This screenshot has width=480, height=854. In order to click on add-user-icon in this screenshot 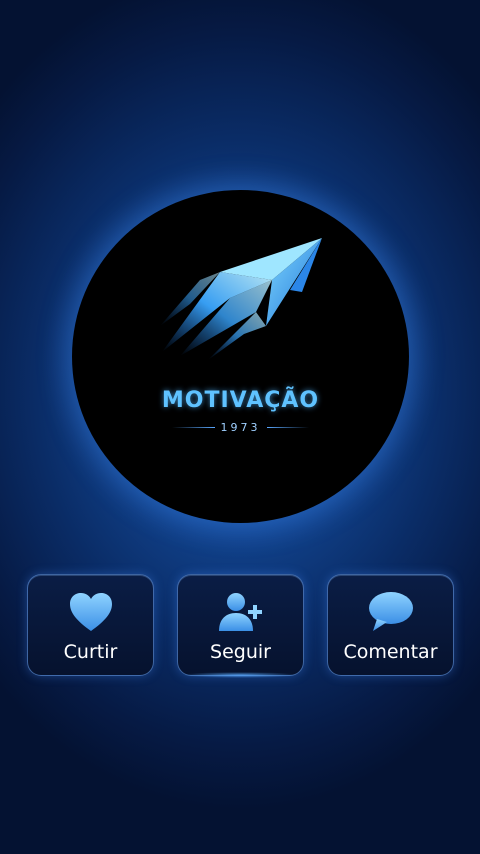, I will do `click(240, 612)`.